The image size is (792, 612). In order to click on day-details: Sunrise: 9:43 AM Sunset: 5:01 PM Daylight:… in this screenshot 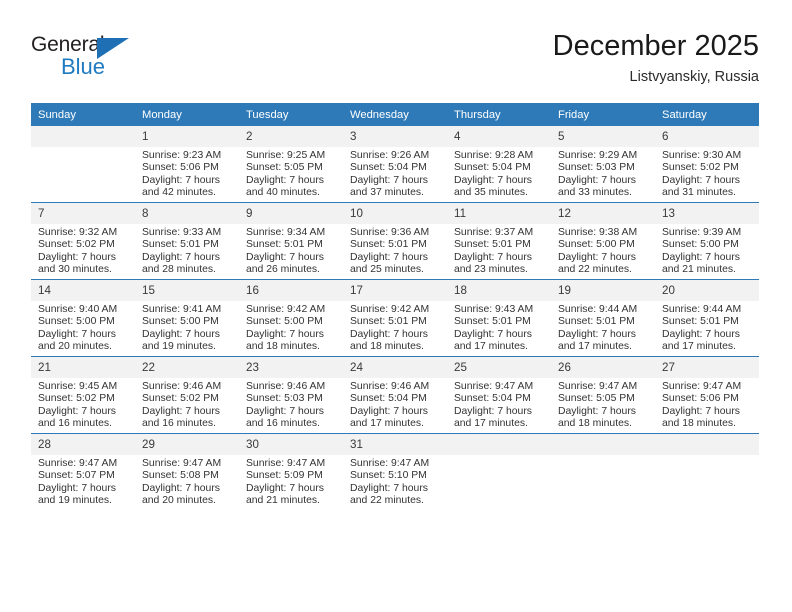, I will do `click(499, 327)`.